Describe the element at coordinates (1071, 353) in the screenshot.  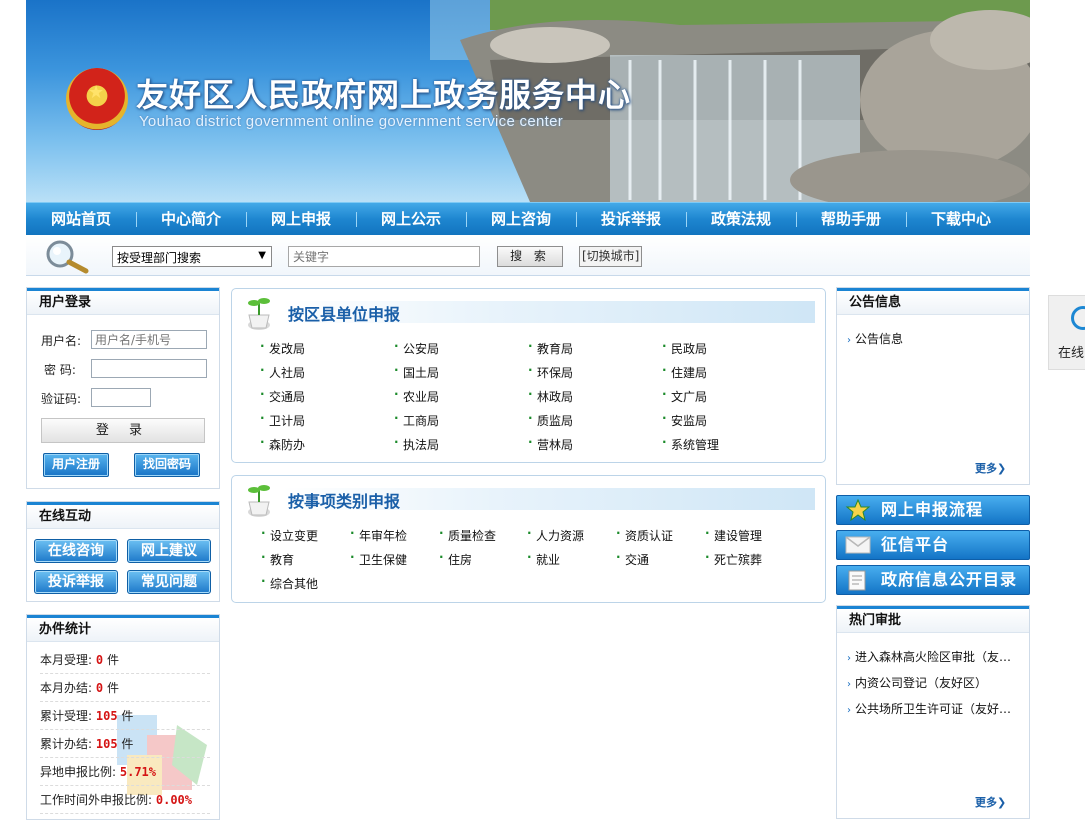
I see `float-tab-label: 在线` at that location.